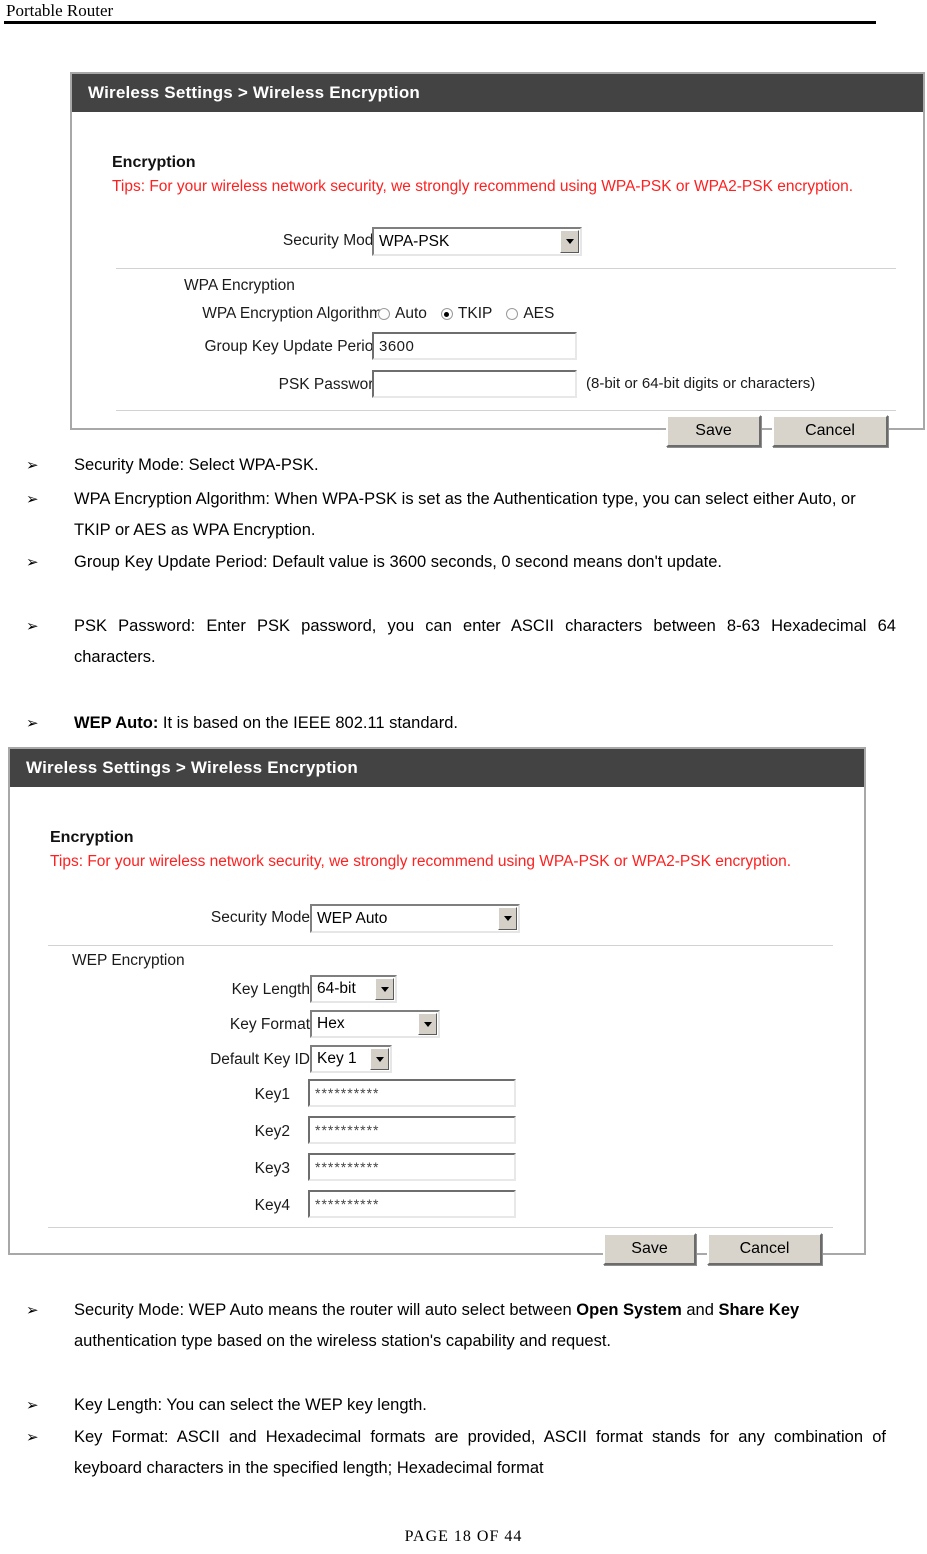  Describe the element at coordinates (411, 313) in the screenshot. I see `radio-label-auto: Auto` at that location.